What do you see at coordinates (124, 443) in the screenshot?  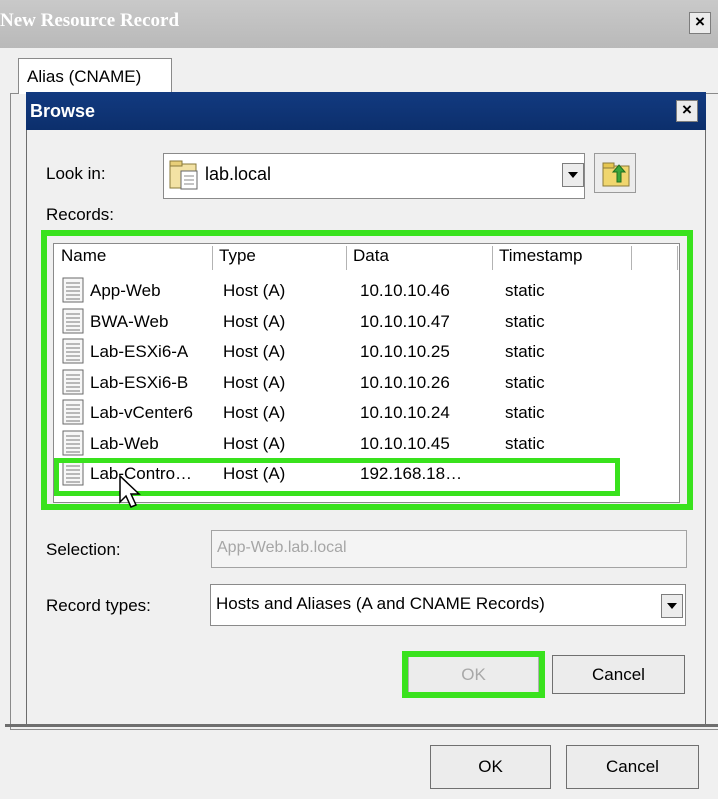 I see `cell-name: Lab-Web` at bounding box center [124, 443].